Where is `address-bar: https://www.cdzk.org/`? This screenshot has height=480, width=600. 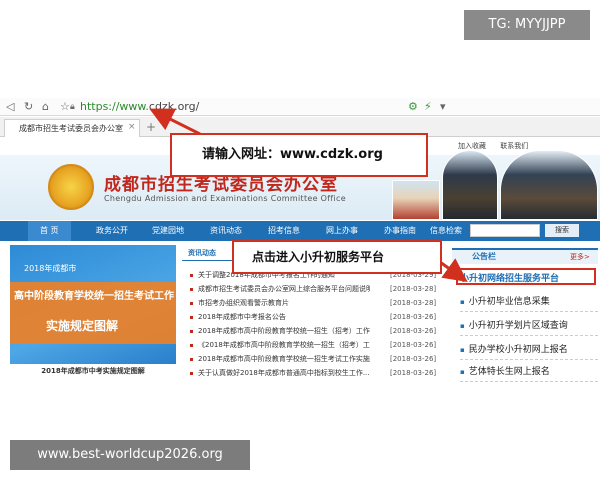 address-bar: https://www.cdzk.org/ is located at coordinates (139, 107).